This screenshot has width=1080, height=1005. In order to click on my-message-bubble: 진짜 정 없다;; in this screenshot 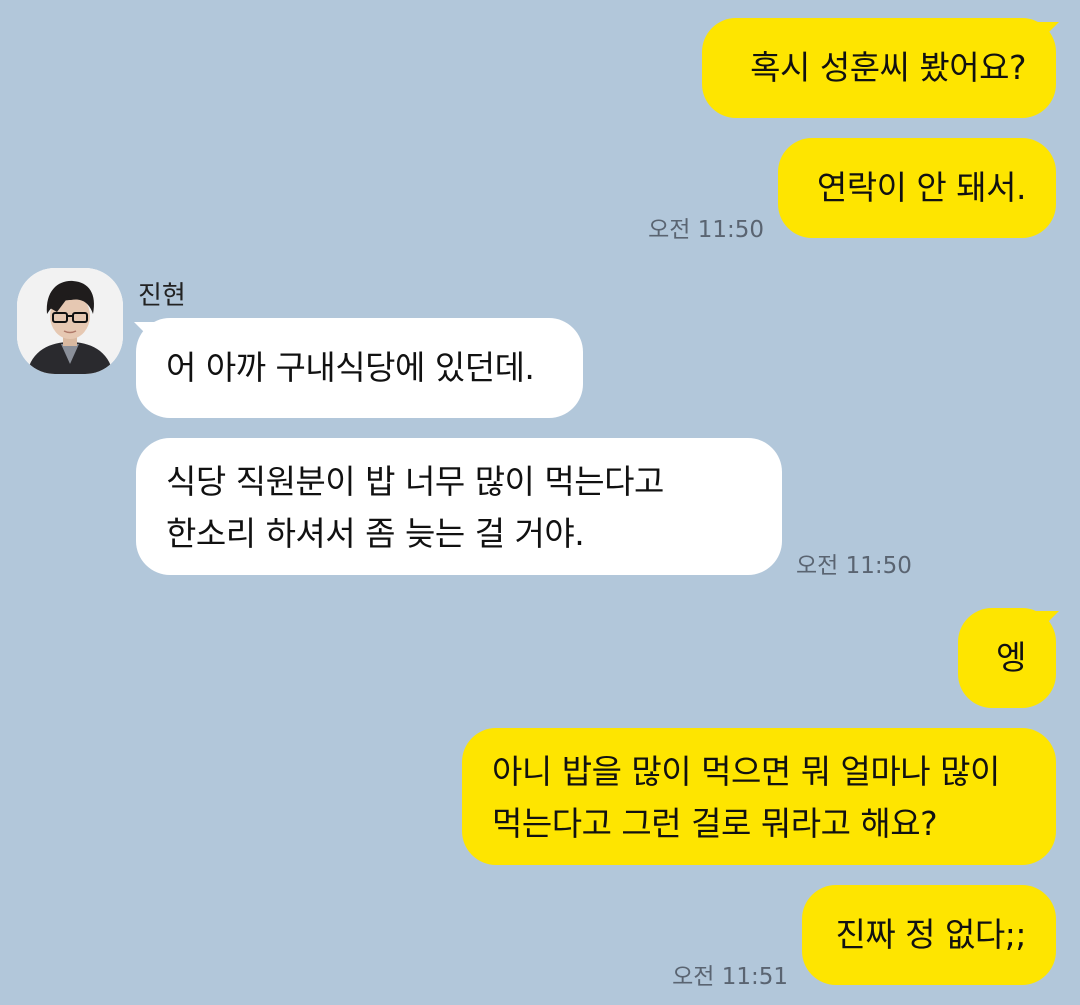, I will do `click(929, 935)`.